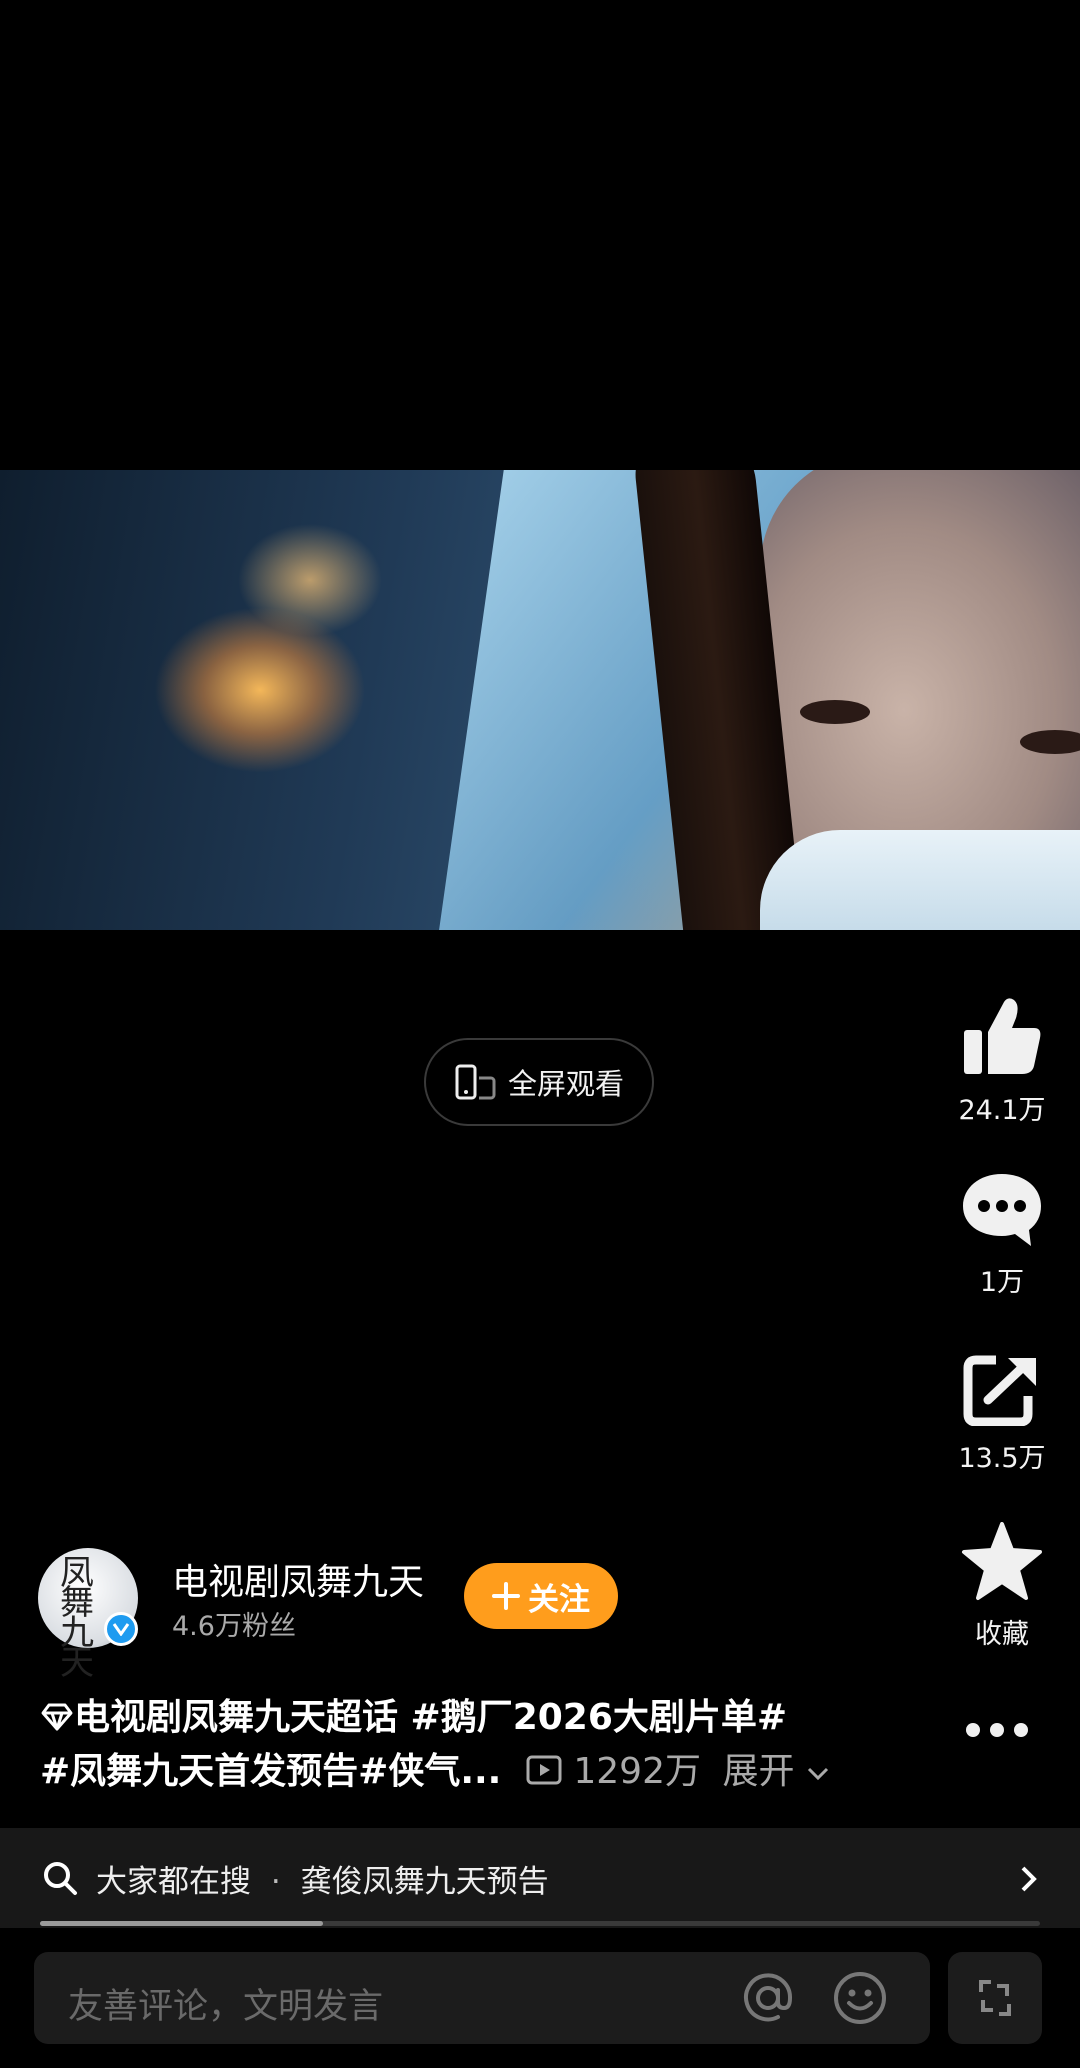 This screenshot has height=2068, width=1080. I want to click on comment-button: 1万, so click(1002, 1234).